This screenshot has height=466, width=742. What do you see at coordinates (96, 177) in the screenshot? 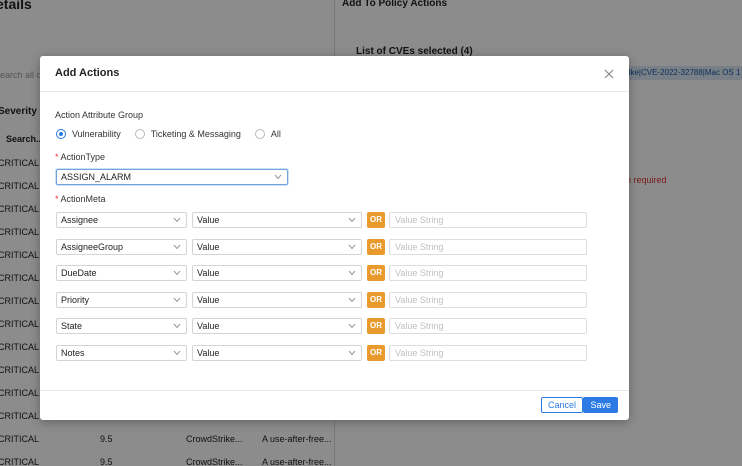
I see `action-type-value: ASSIGN_ALARM` at bounding box center [96, 177].